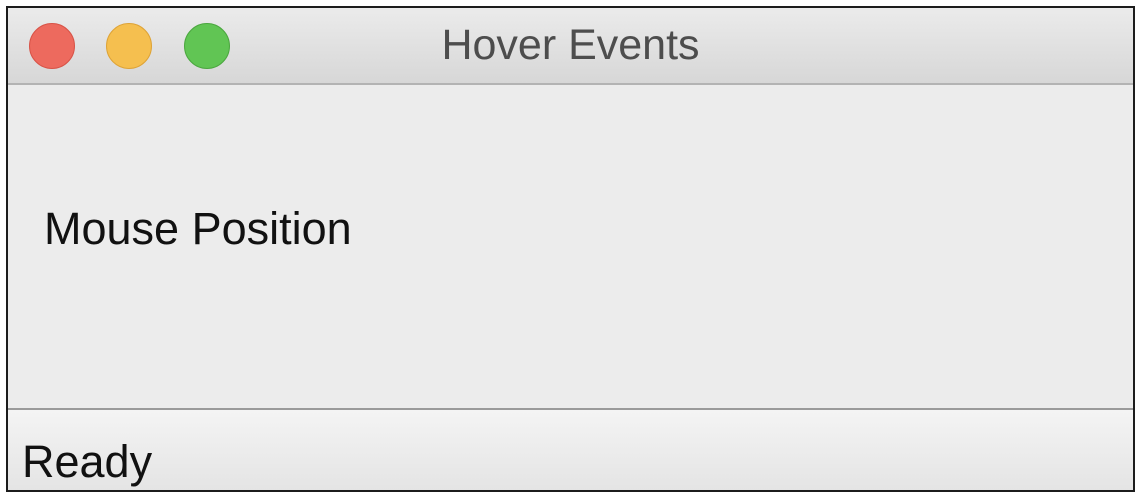  I want to click on mouse-position-label: Mouse Position, so click(198, 228).